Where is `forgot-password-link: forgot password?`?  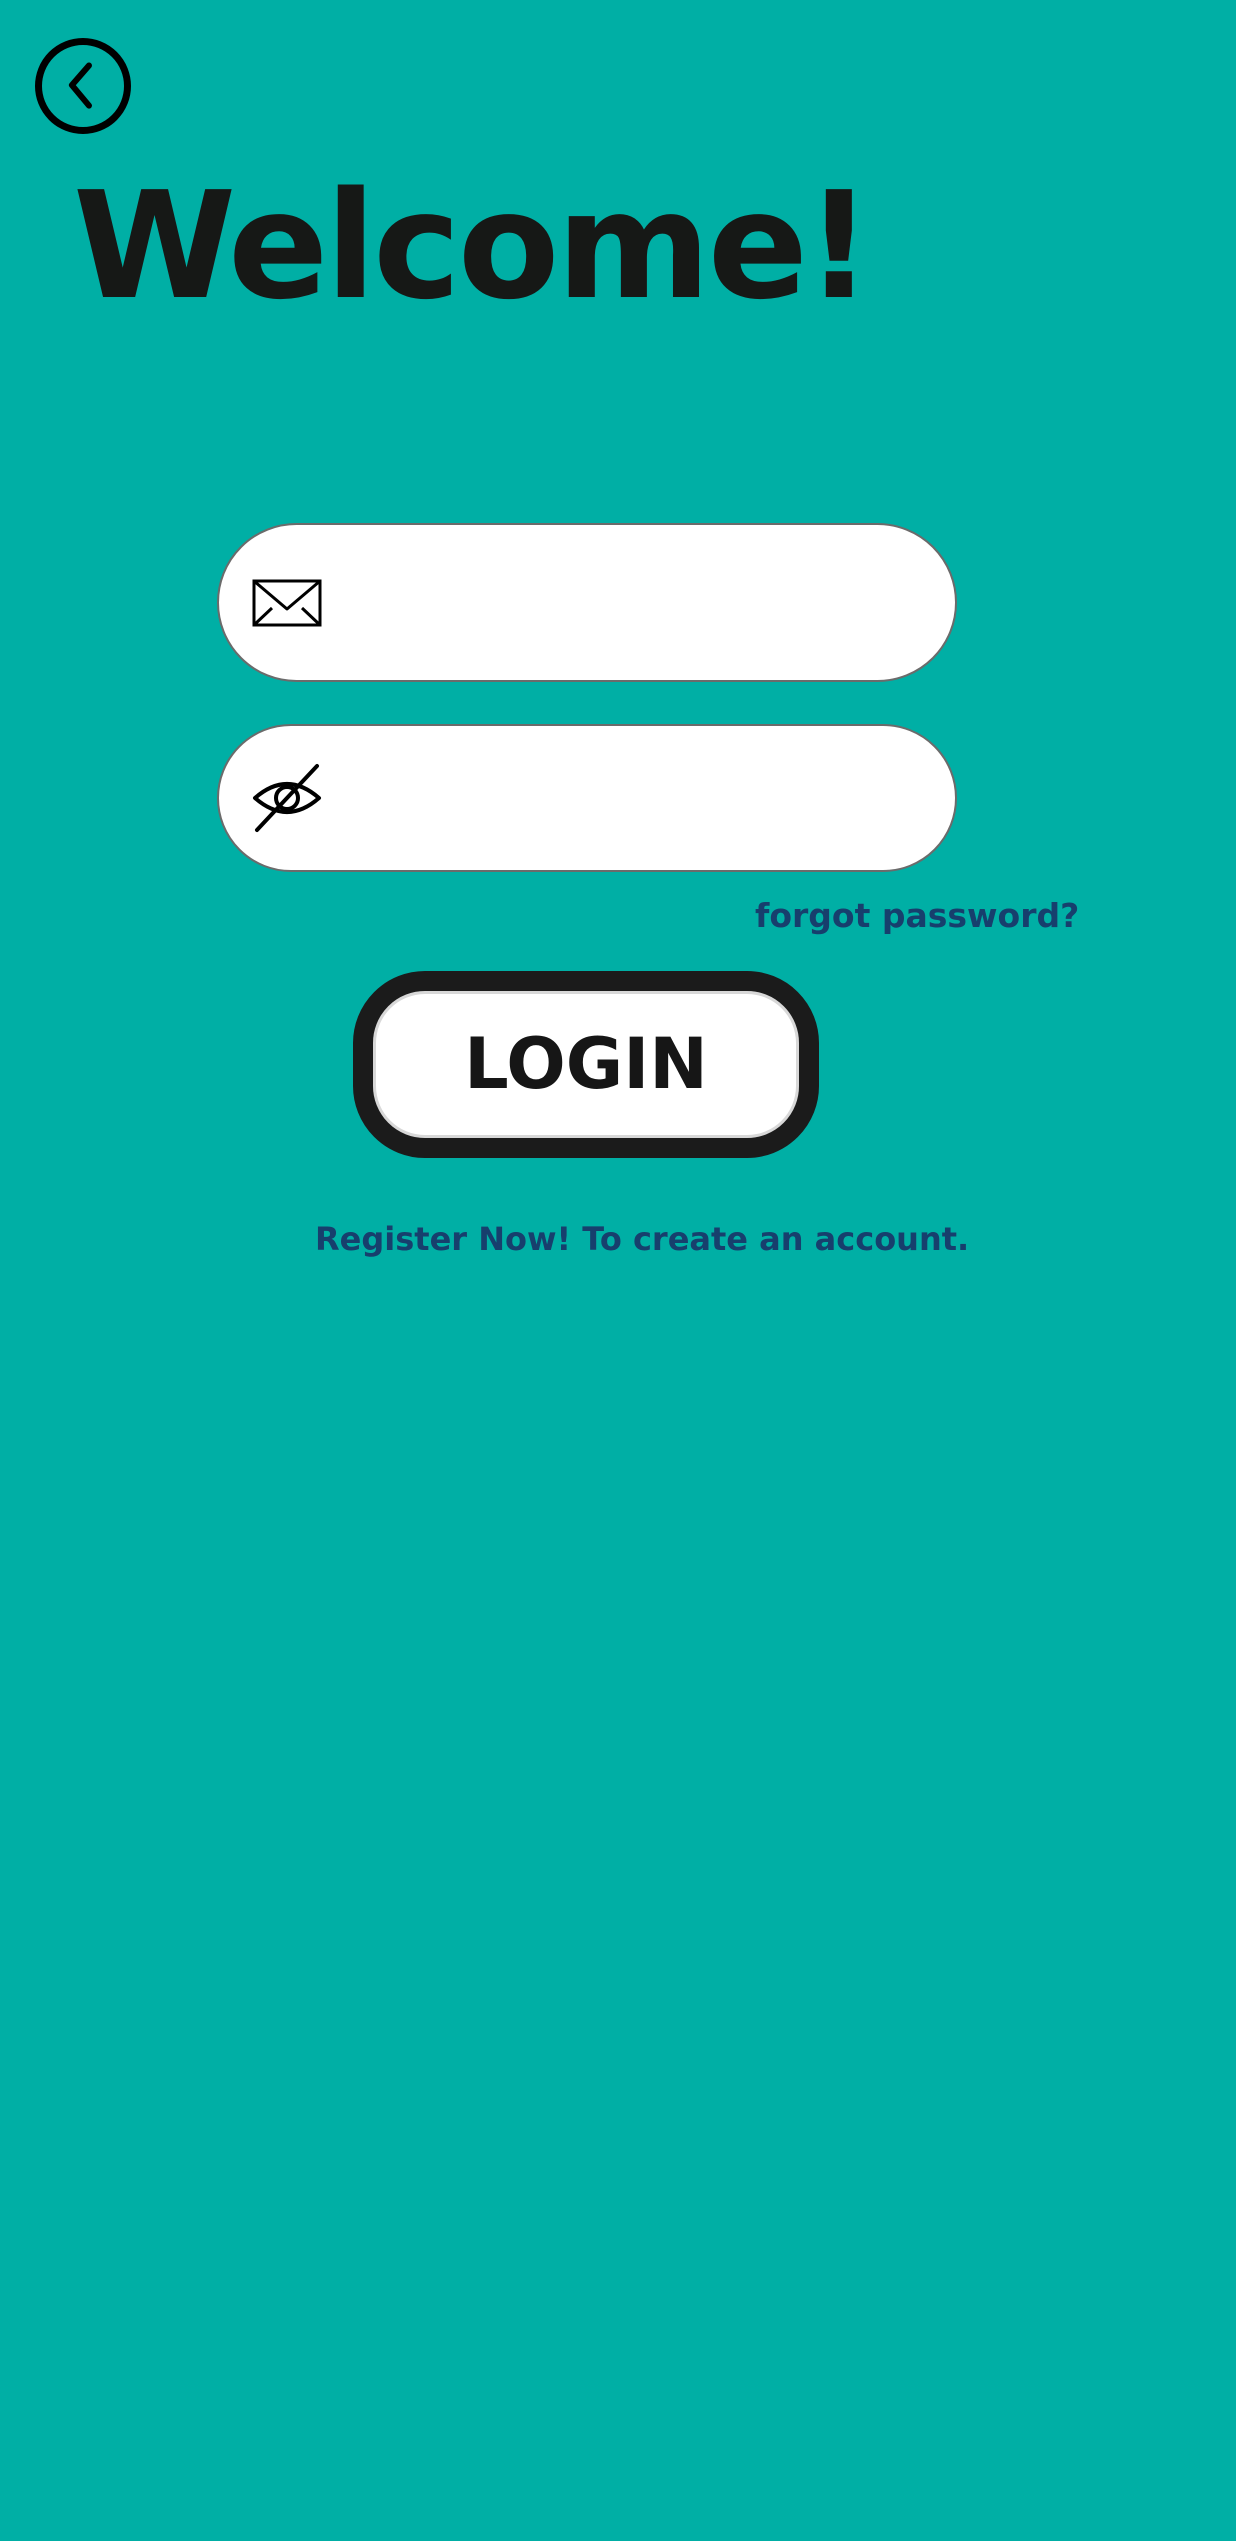 forgot-password-link: forgot password? is located at coordinates (917, 915).